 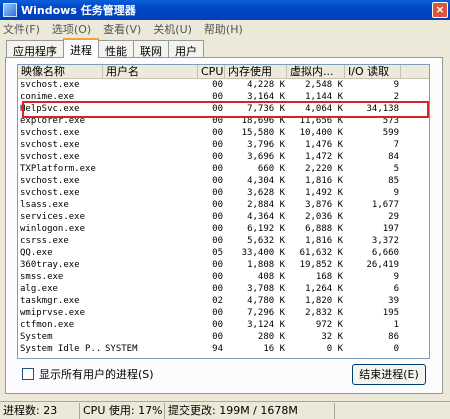 I want to click on cell-virtual-memory: 6,888 K, so click(x=324, y=229).